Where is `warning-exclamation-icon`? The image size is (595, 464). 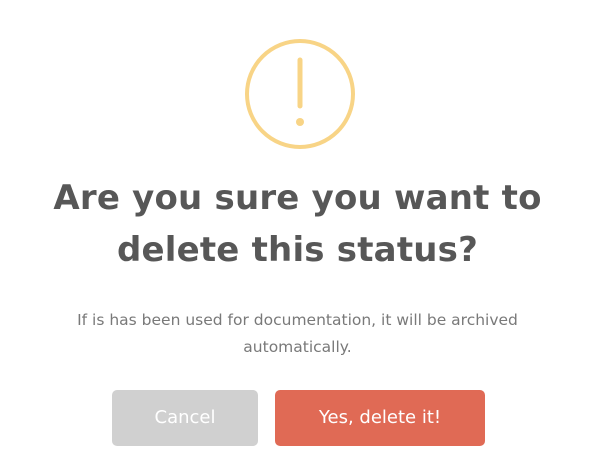
warning-exclamation-icon is located at coordinates (300, 94).